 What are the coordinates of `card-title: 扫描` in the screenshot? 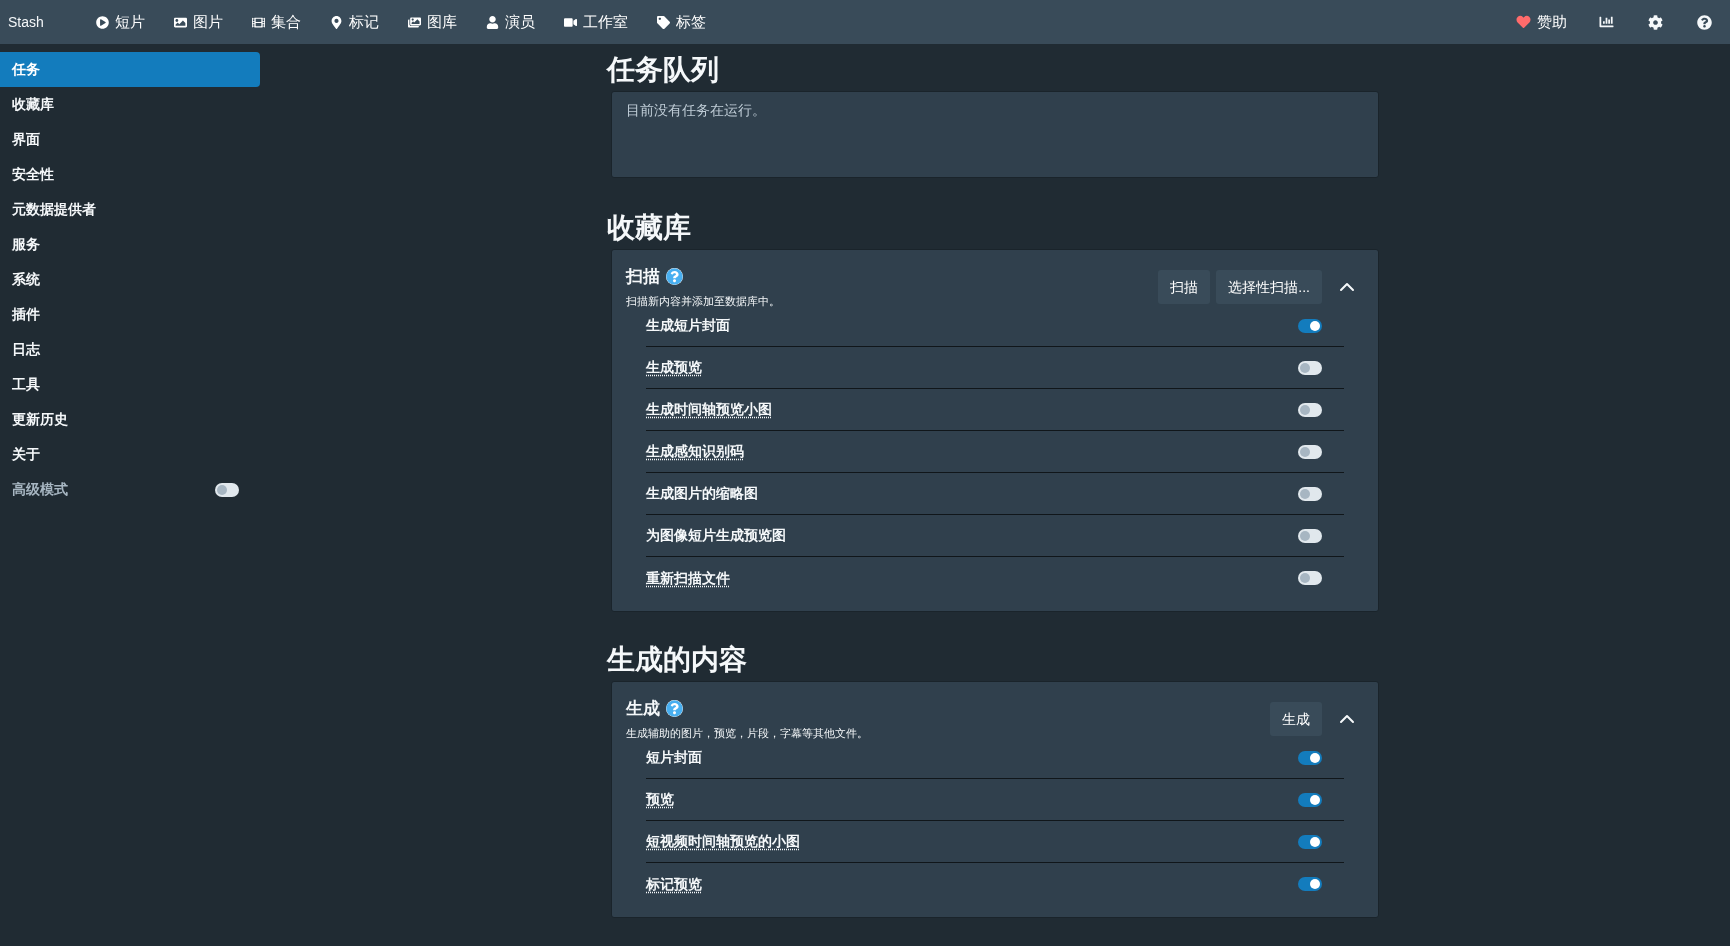 It's located at (643, 277).